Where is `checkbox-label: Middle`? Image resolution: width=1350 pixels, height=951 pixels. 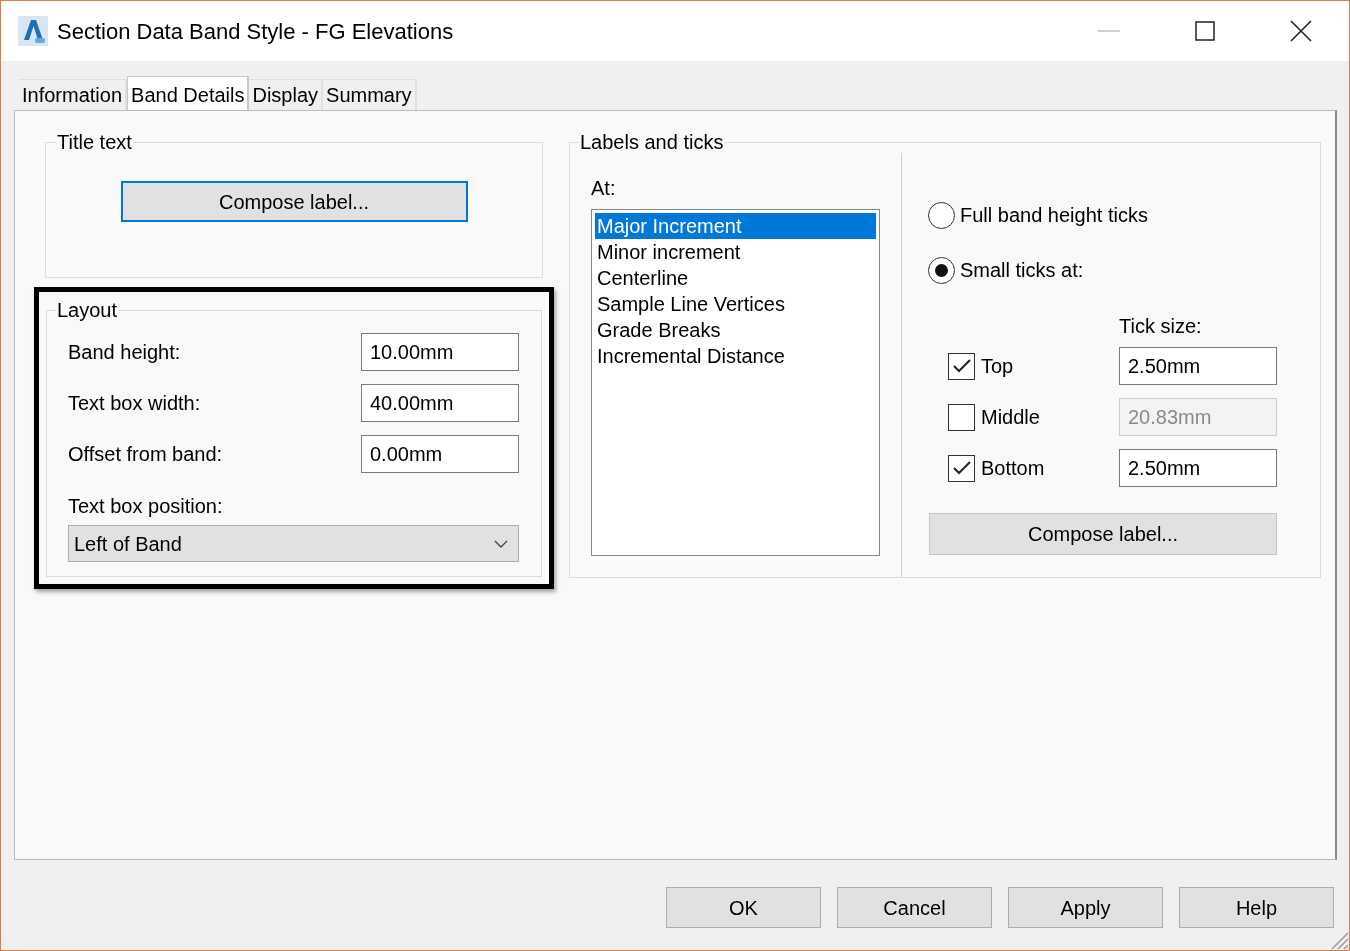 checkbox-label: Middle is located at coordinates (1011, 417).